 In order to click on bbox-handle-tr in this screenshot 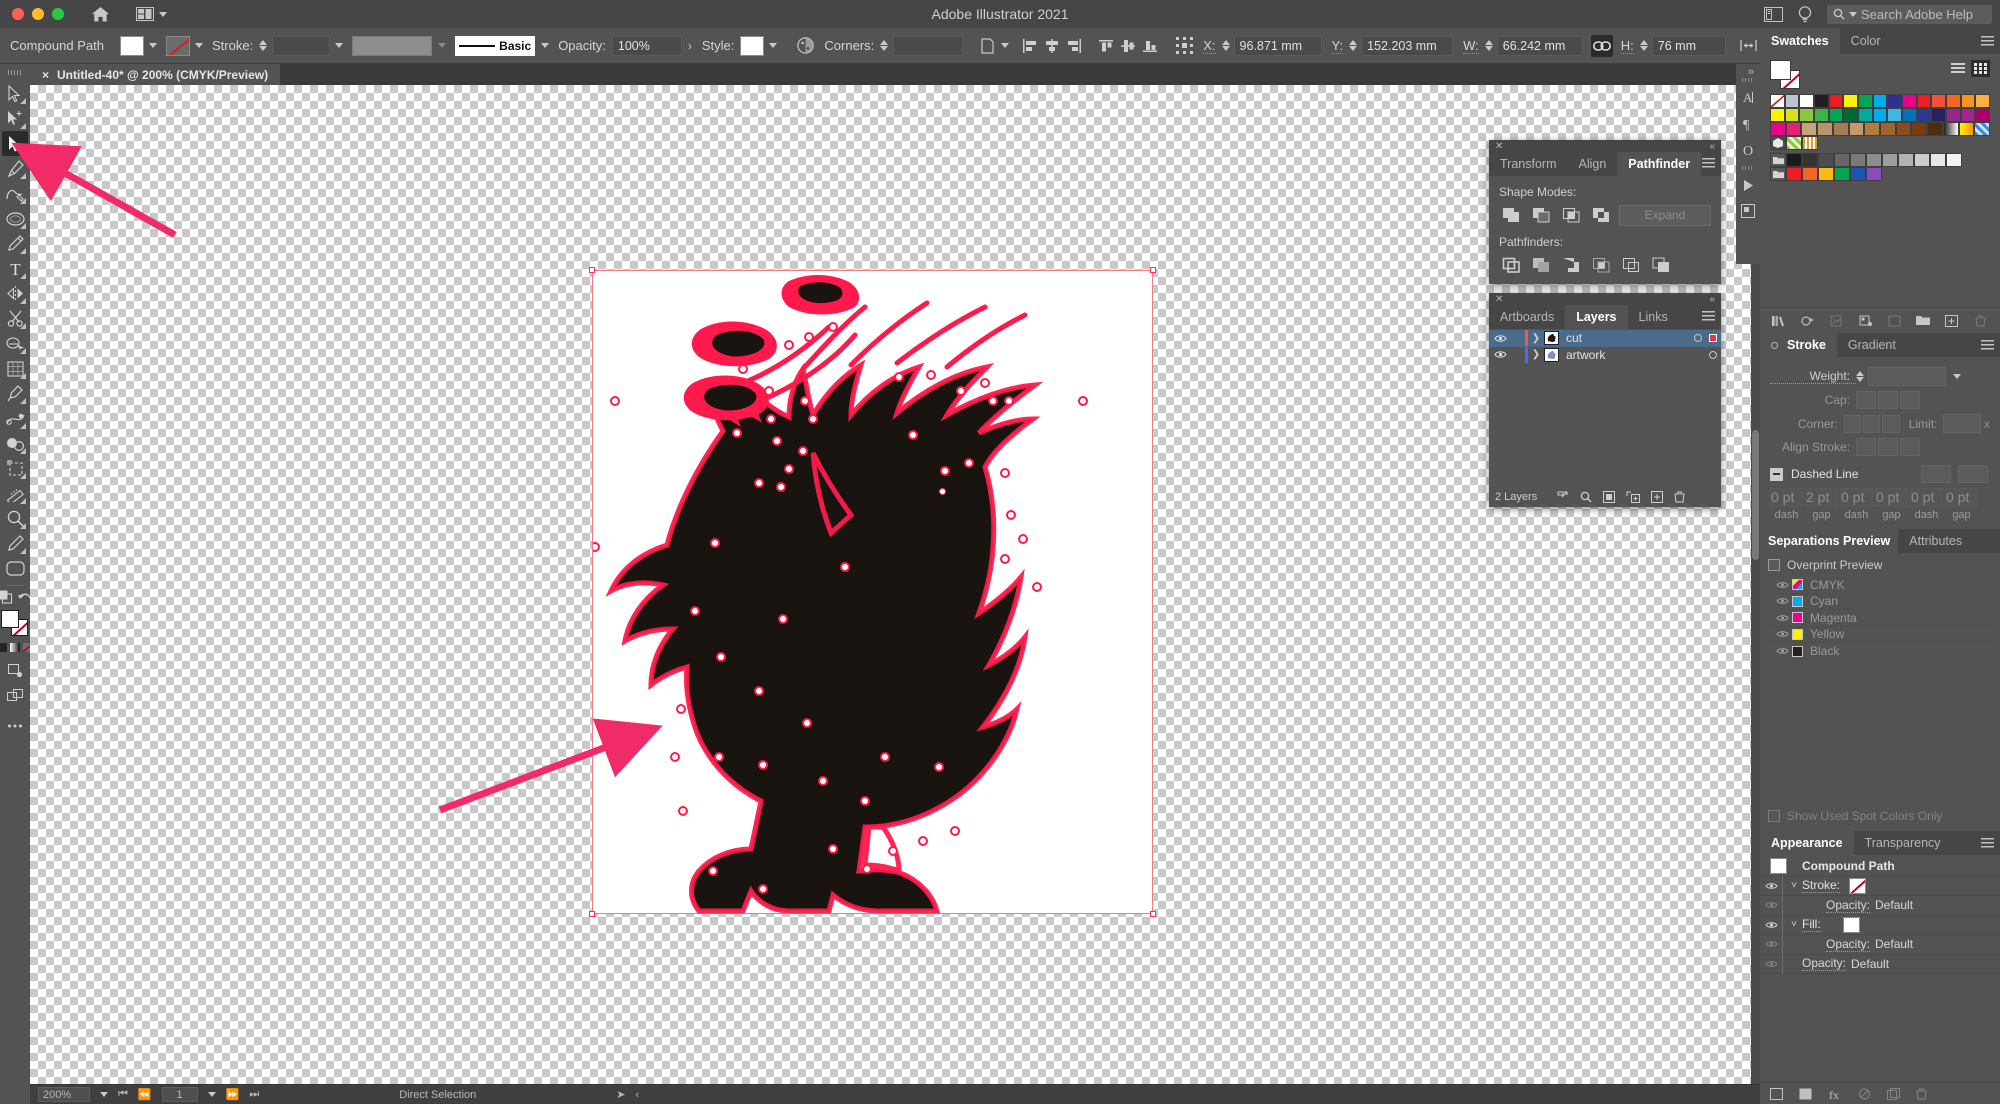, I will do `click(1153, 270)`.